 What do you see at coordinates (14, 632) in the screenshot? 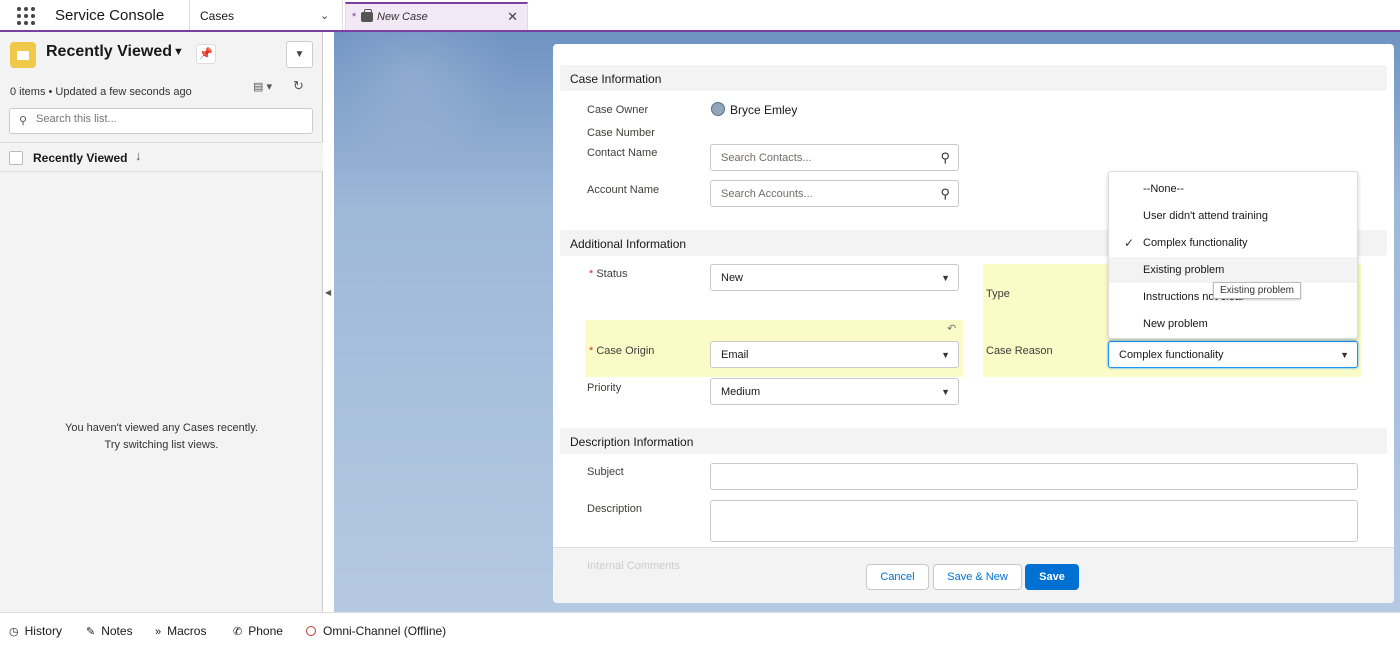
I see `clock-icon: ◷` at bounding box center [14, 632].